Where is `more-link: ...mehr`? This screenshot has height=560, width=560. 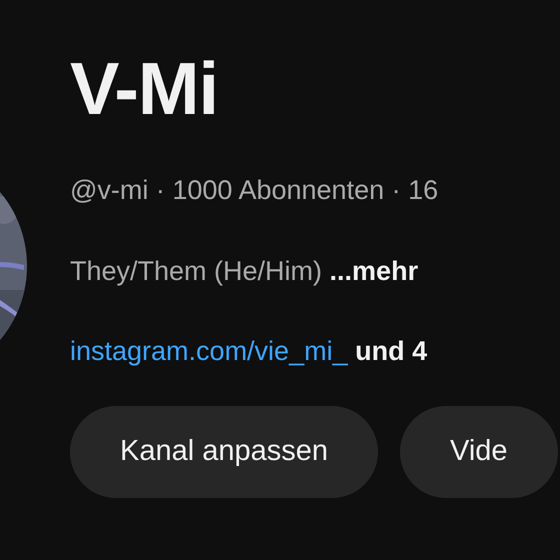
more-link: ...mehr is located at coordinates (374, 271).